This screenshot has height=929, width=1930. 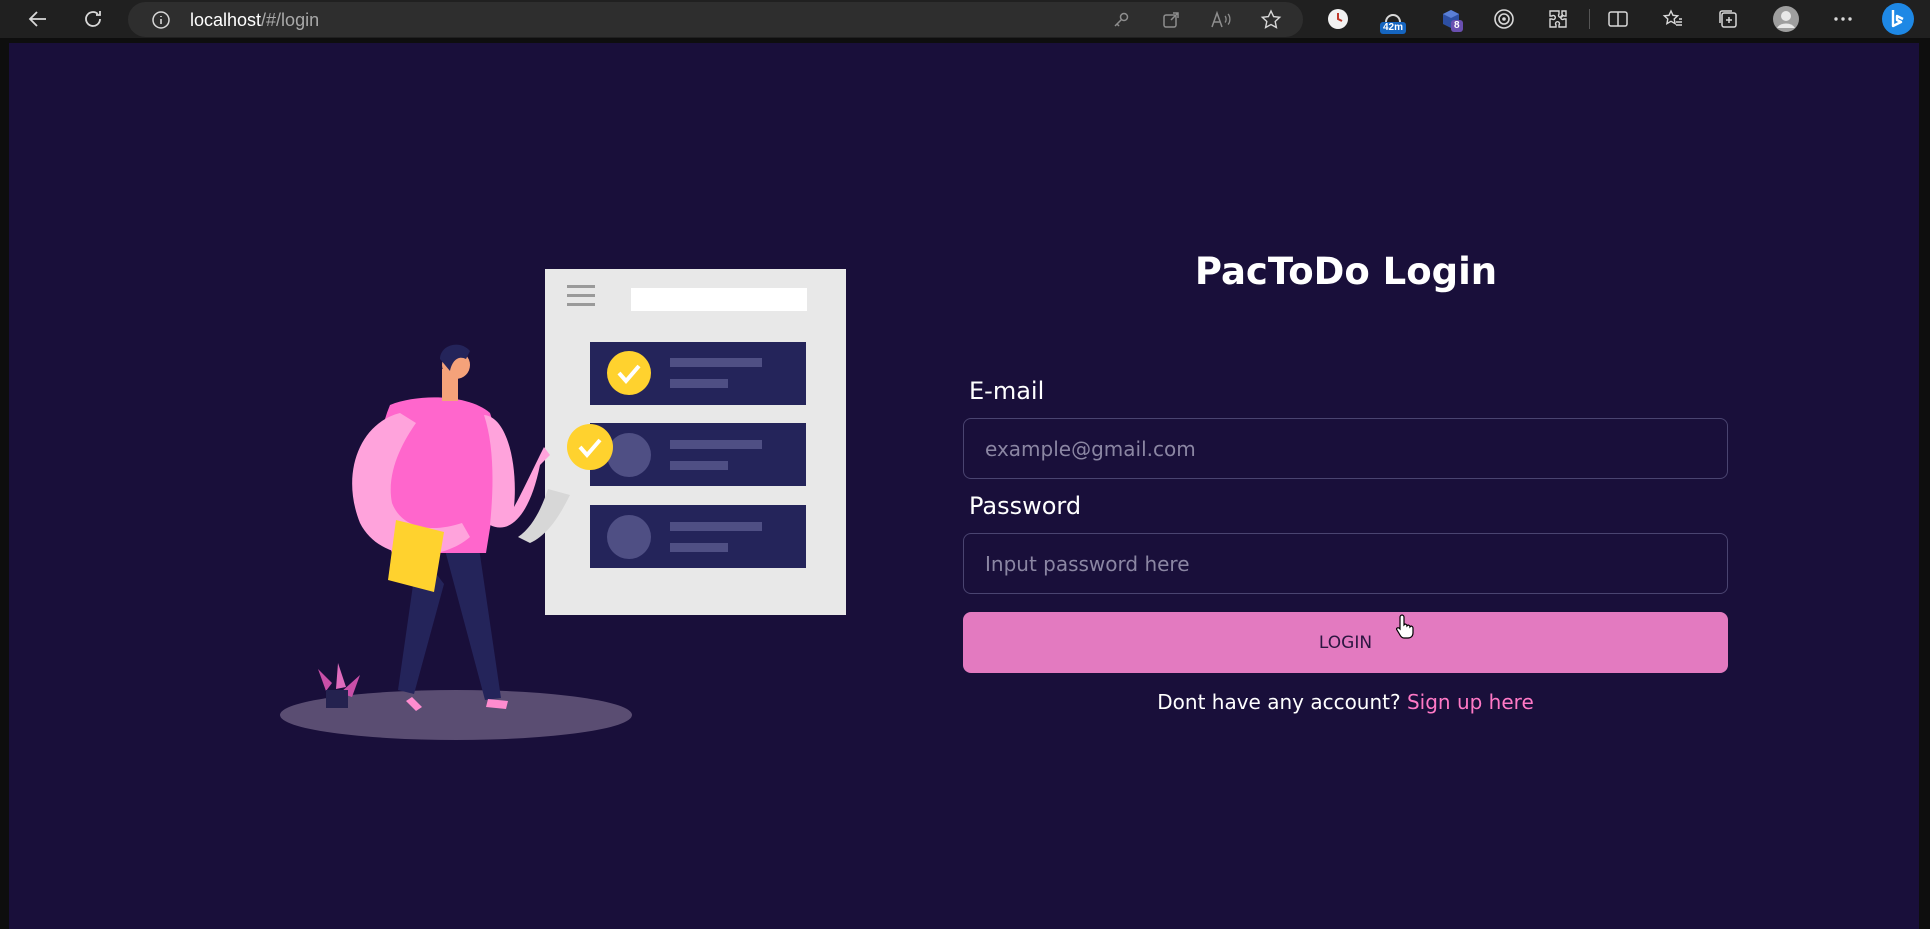 I want to click on folder-icon, so click(x=416, y=556).